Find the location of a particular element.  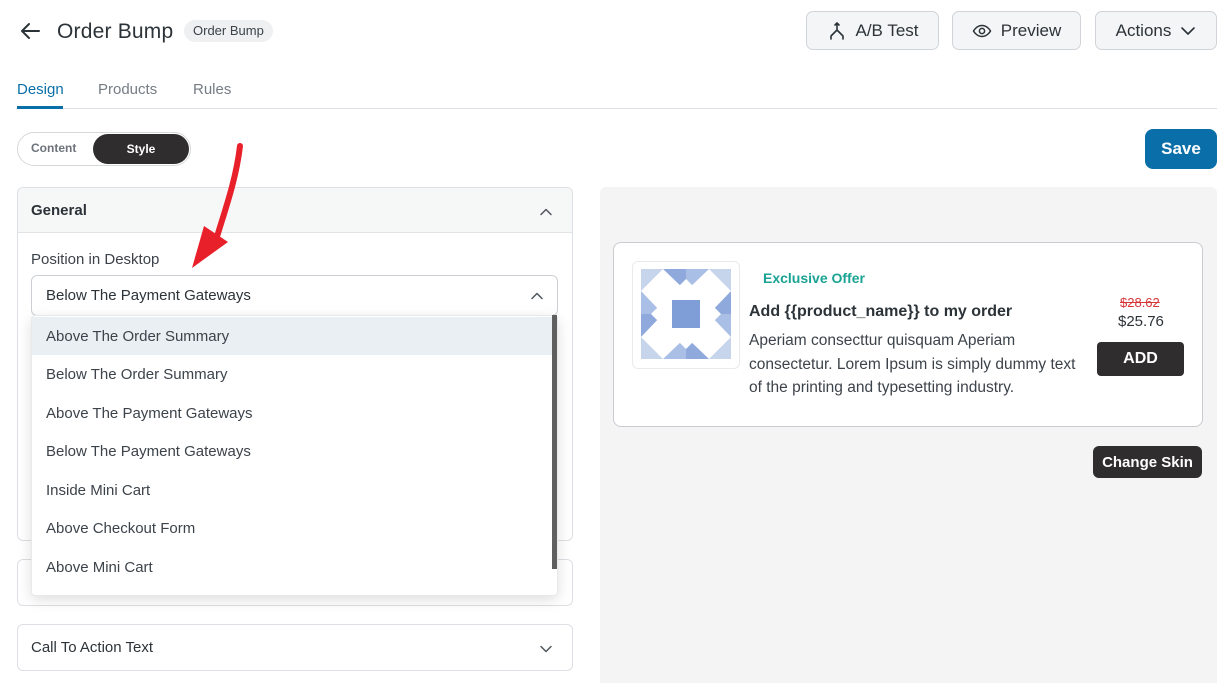

option-below-order-summary: Below The Order Summary is located at coordinates (292, 374).